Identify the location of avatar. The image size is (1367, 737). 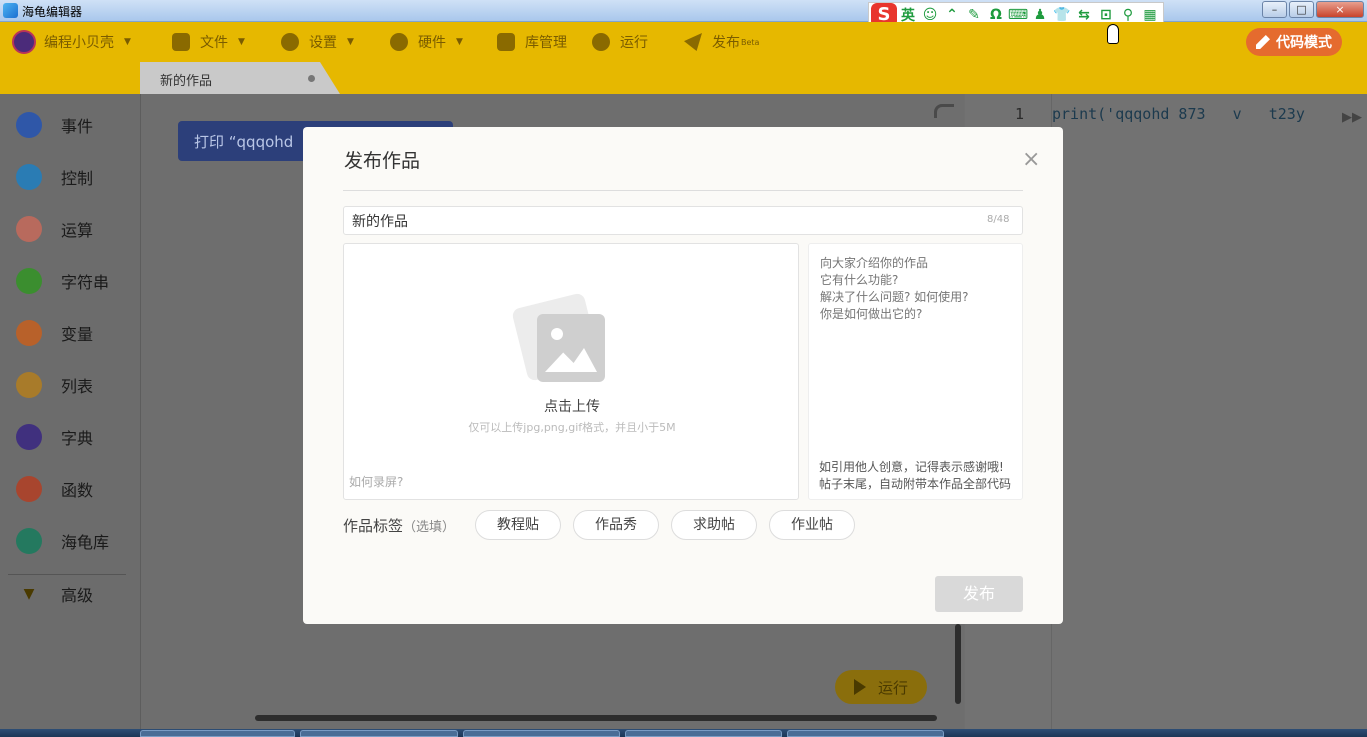
(24, 42).